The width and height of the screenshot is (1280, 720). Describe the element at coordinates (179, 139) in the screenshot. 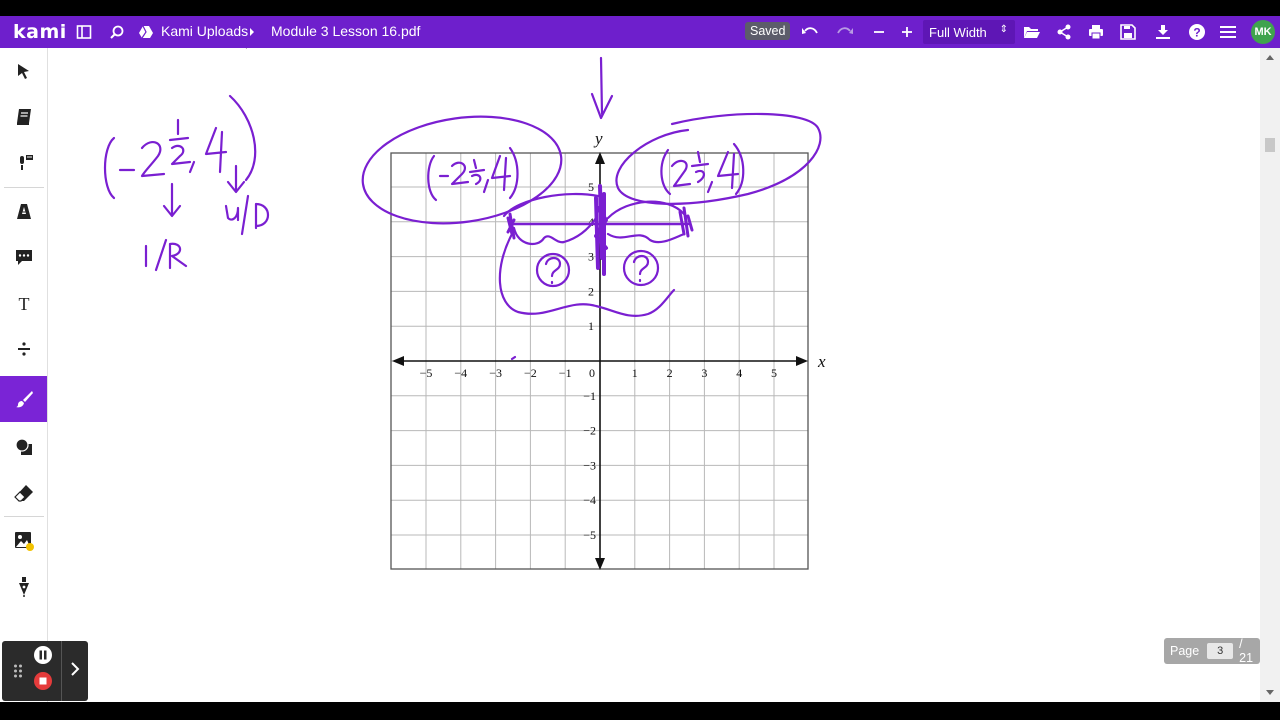

I see `note-fraction-bar` at that location.